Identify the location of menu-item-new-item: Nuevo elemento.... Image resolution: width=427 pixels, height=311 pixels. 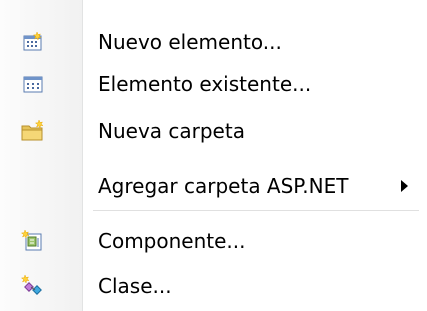
(213, 42).